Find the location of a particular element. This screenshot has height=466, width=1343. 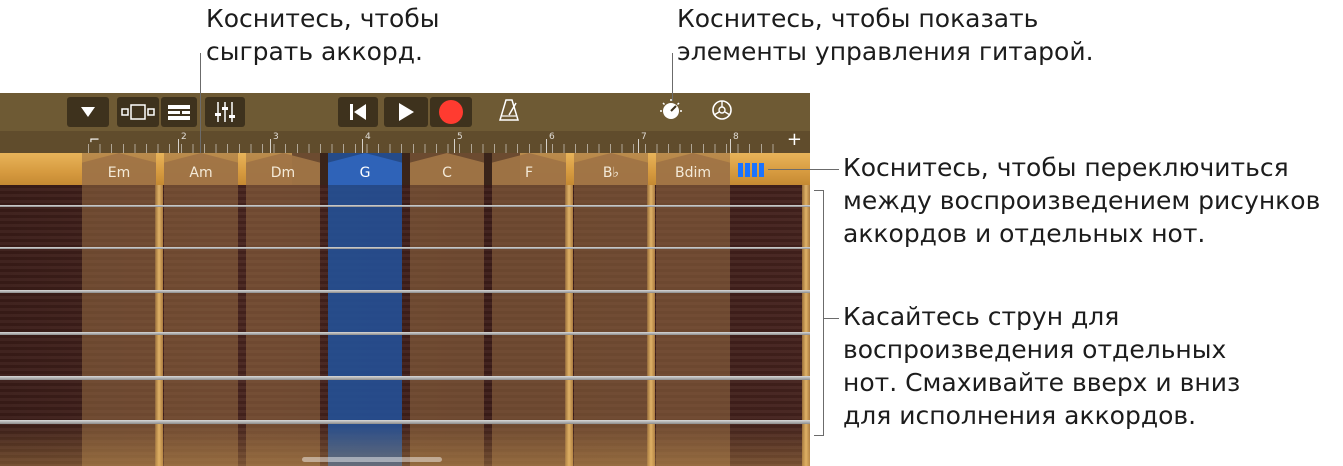

chord-label: Am is located at coordinates (201, 173).